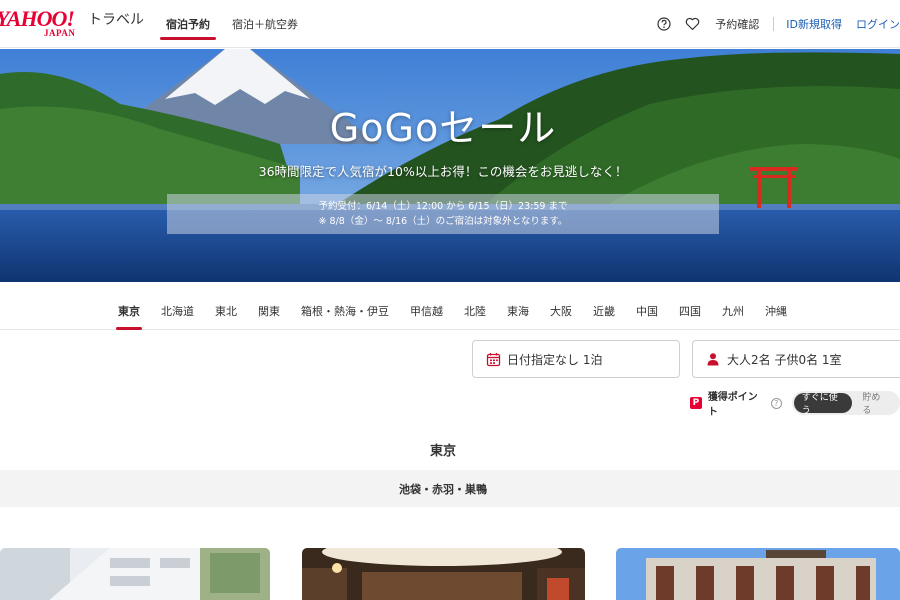 The height and width of the screenshot is (600, 900). What do you see at coordinates (129, 311) in the screenshot?
I see `region-tab-tokyo: 東京` at bounding box center [129, 311].